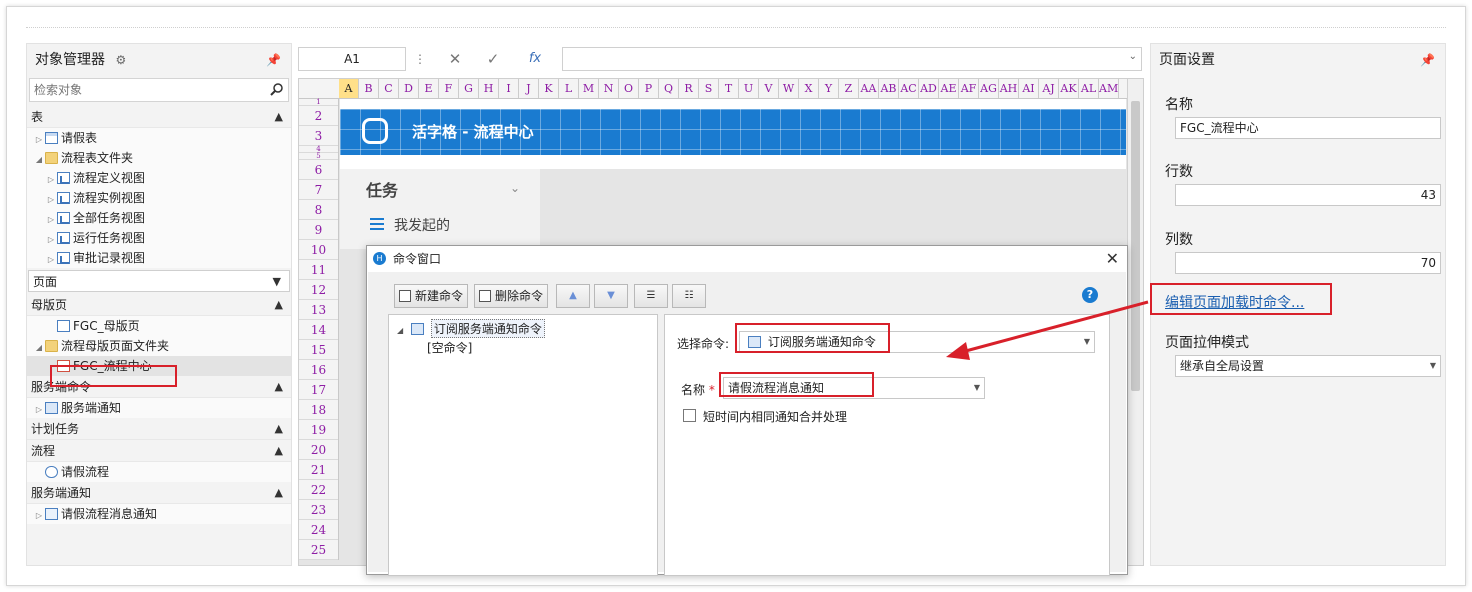 This screenshot has width=1472, height=592. Describe the element at coordinates (318, 530) in the screenshot. I see `row-header: 24` at that location.